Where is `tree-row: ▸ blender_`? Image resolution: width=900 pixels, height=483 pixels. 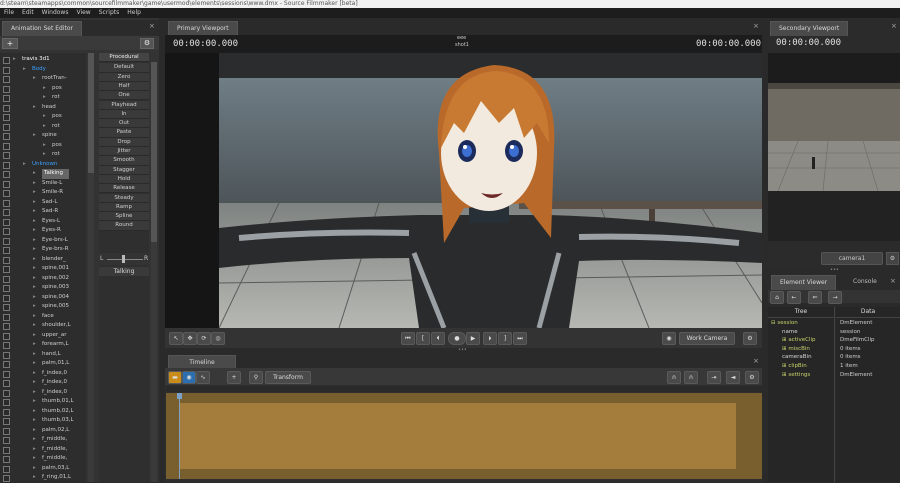
tree-row: ▸ blender_ is located at coordinates (43, 260).